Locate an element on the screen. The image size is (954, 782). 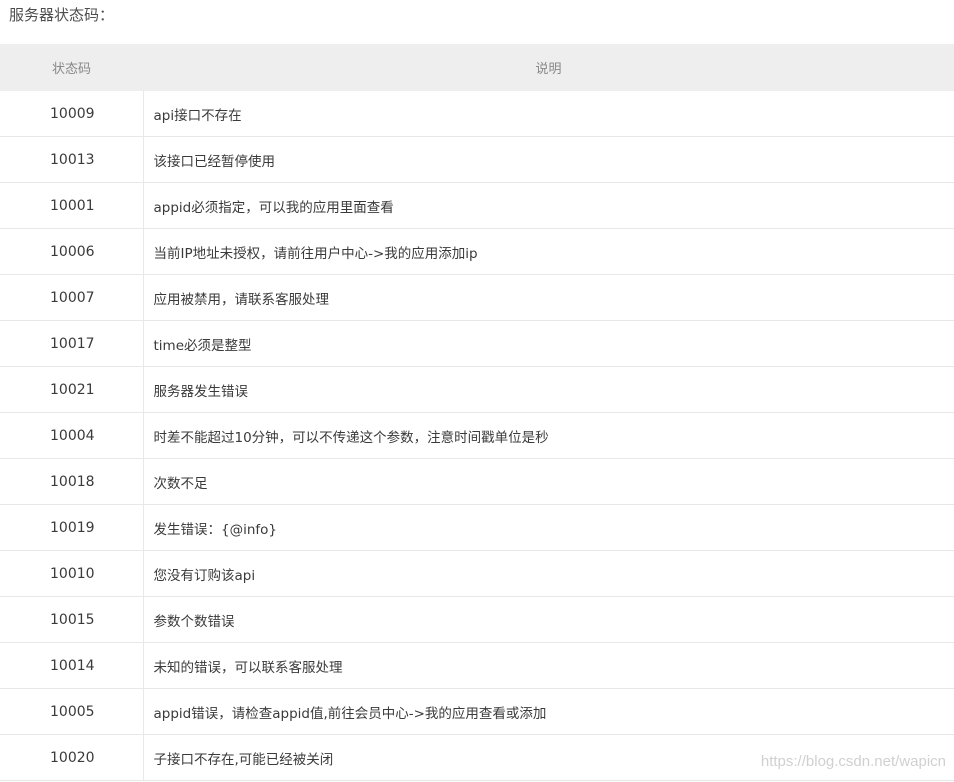
description-cell: 服务器发生错误 is located at coordinates (548, 389).